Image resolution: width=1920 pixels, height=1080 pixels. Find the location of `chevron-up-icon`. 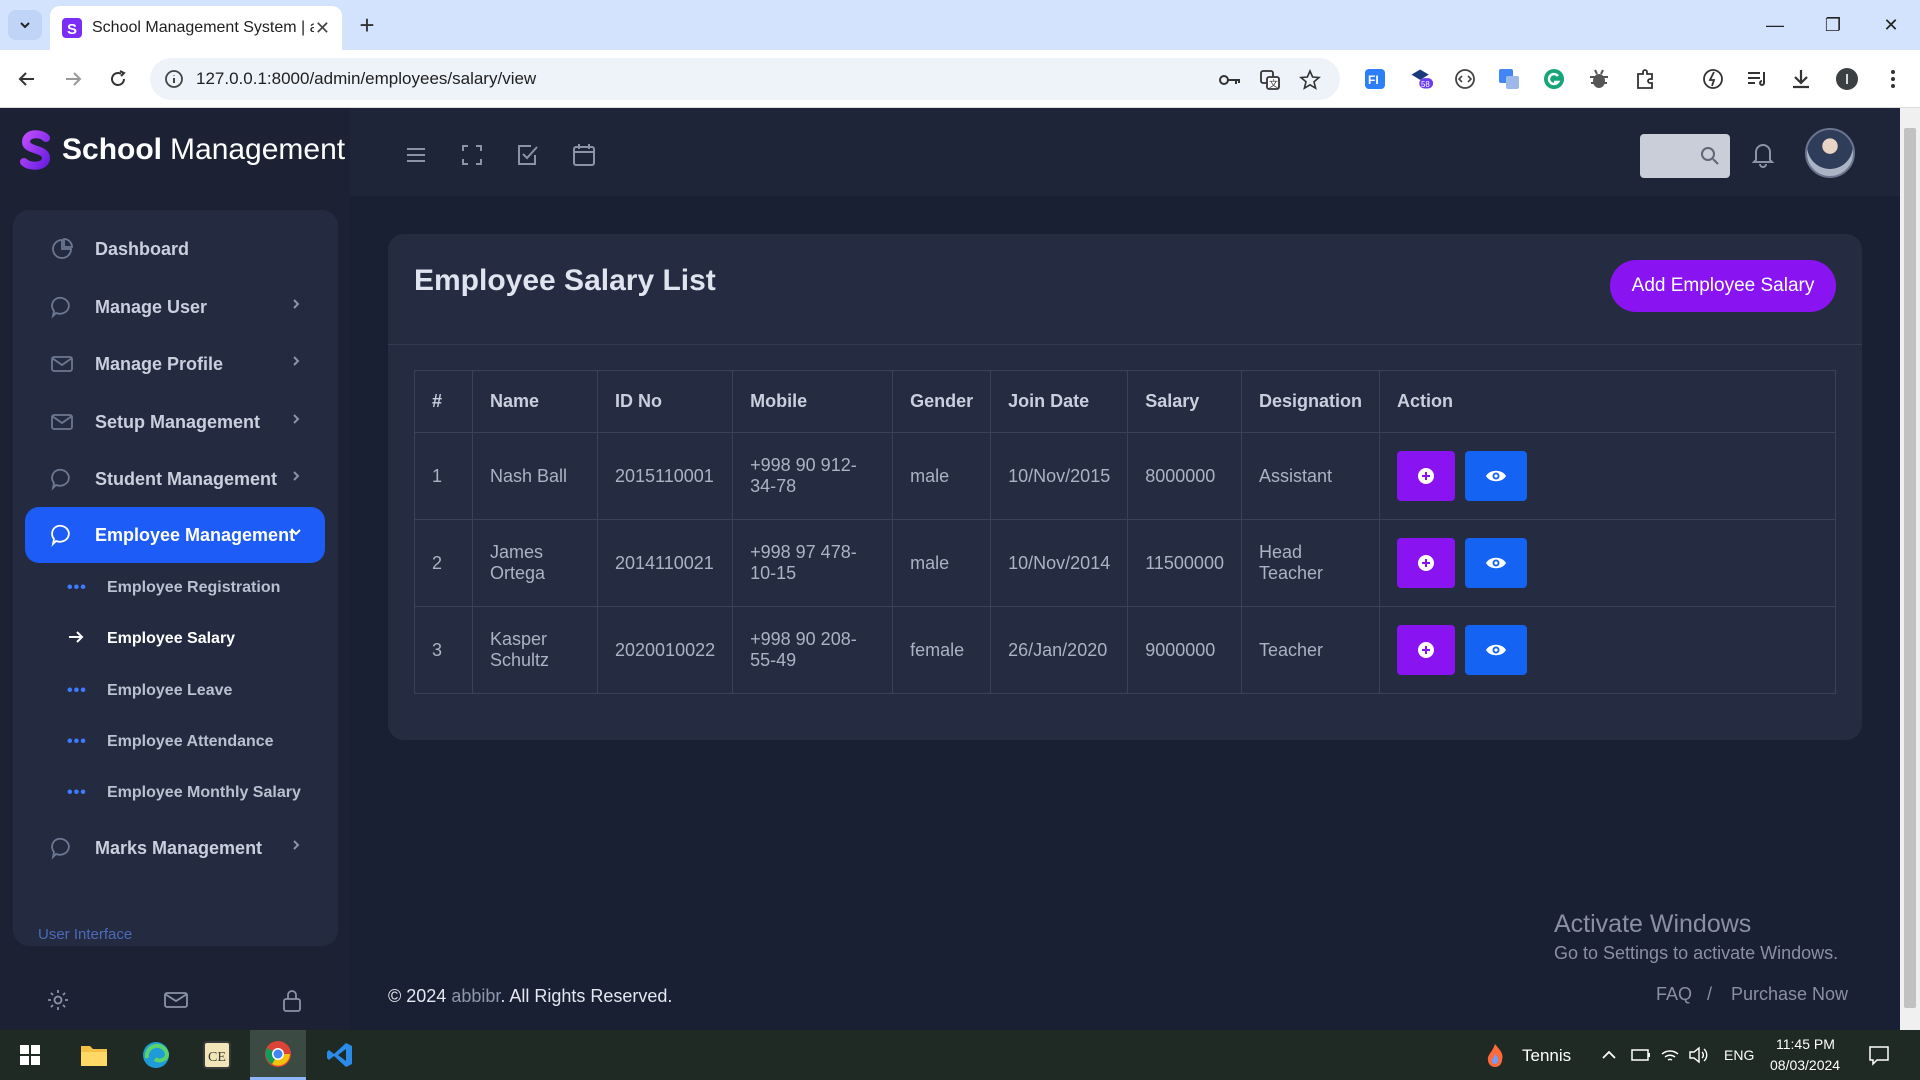

chevron-up-icon is located at coordinates (1609, 1057).